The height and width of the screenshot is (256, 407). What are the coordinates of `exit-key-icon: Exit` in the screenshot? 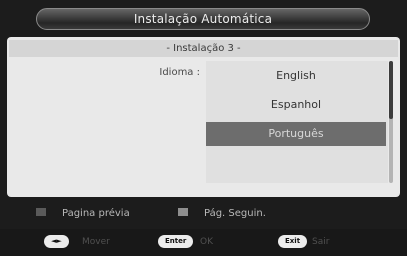 It's located at (293, 241).